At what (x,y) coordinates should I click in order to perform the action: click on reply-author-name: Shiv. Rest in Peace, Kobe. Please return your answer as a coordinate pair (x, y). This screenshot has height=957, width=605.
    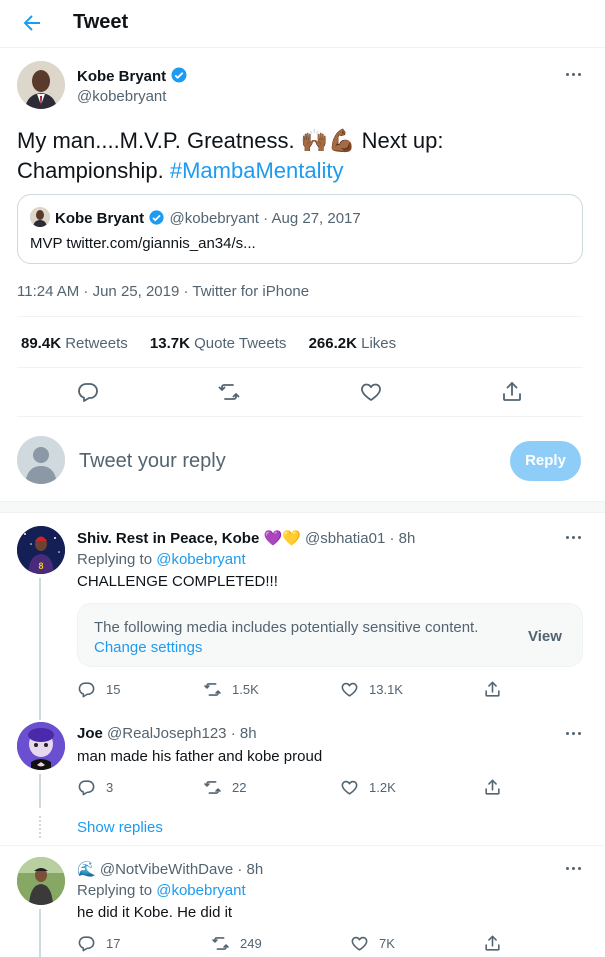
    Looking at the image, I should click on (168, 538).